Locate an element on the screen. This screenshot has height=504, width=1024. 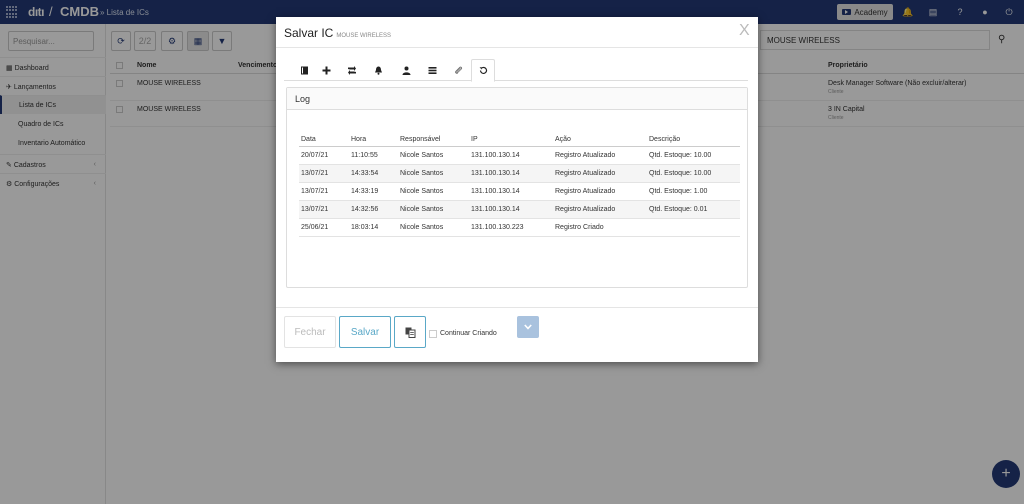
user-icon is located at coordinates (406, 70).